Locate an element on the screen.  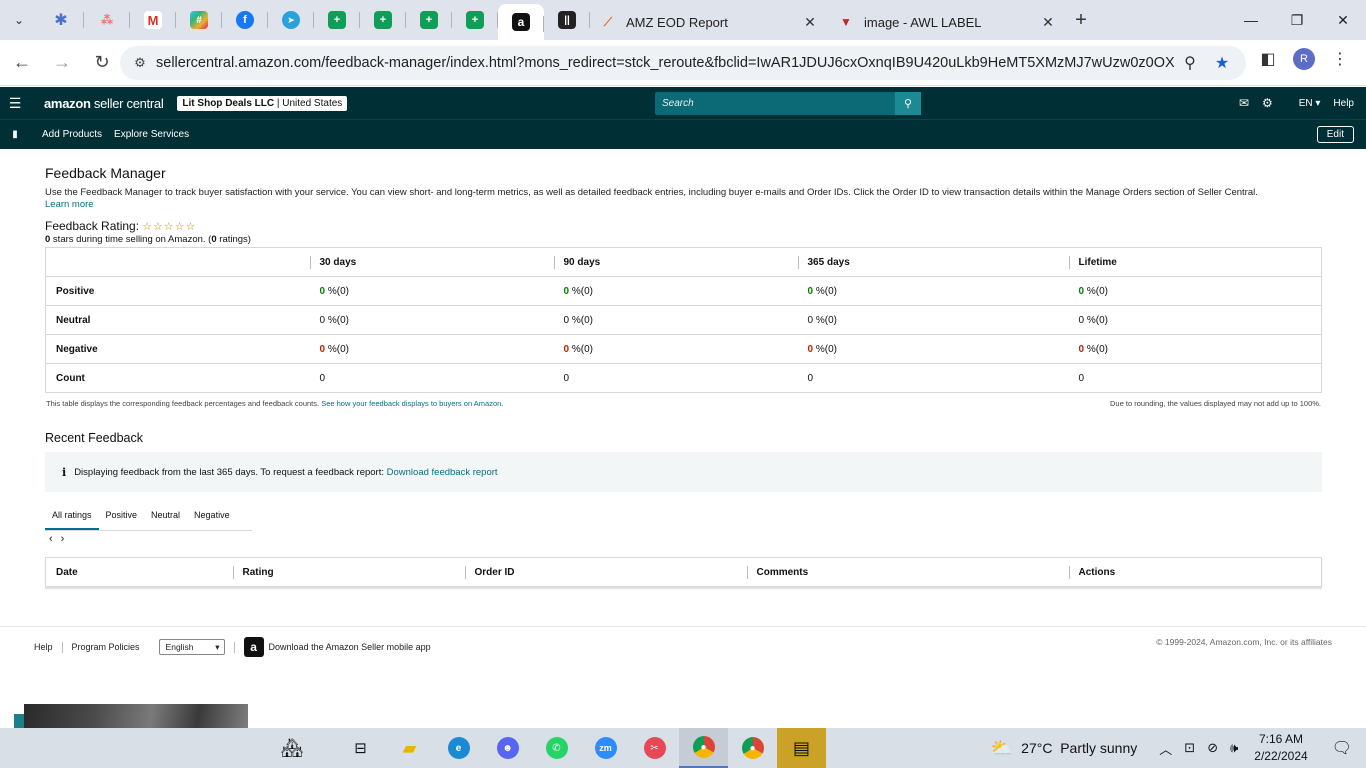
zoom-app-icon: zm is located at coordinates (605, 748).